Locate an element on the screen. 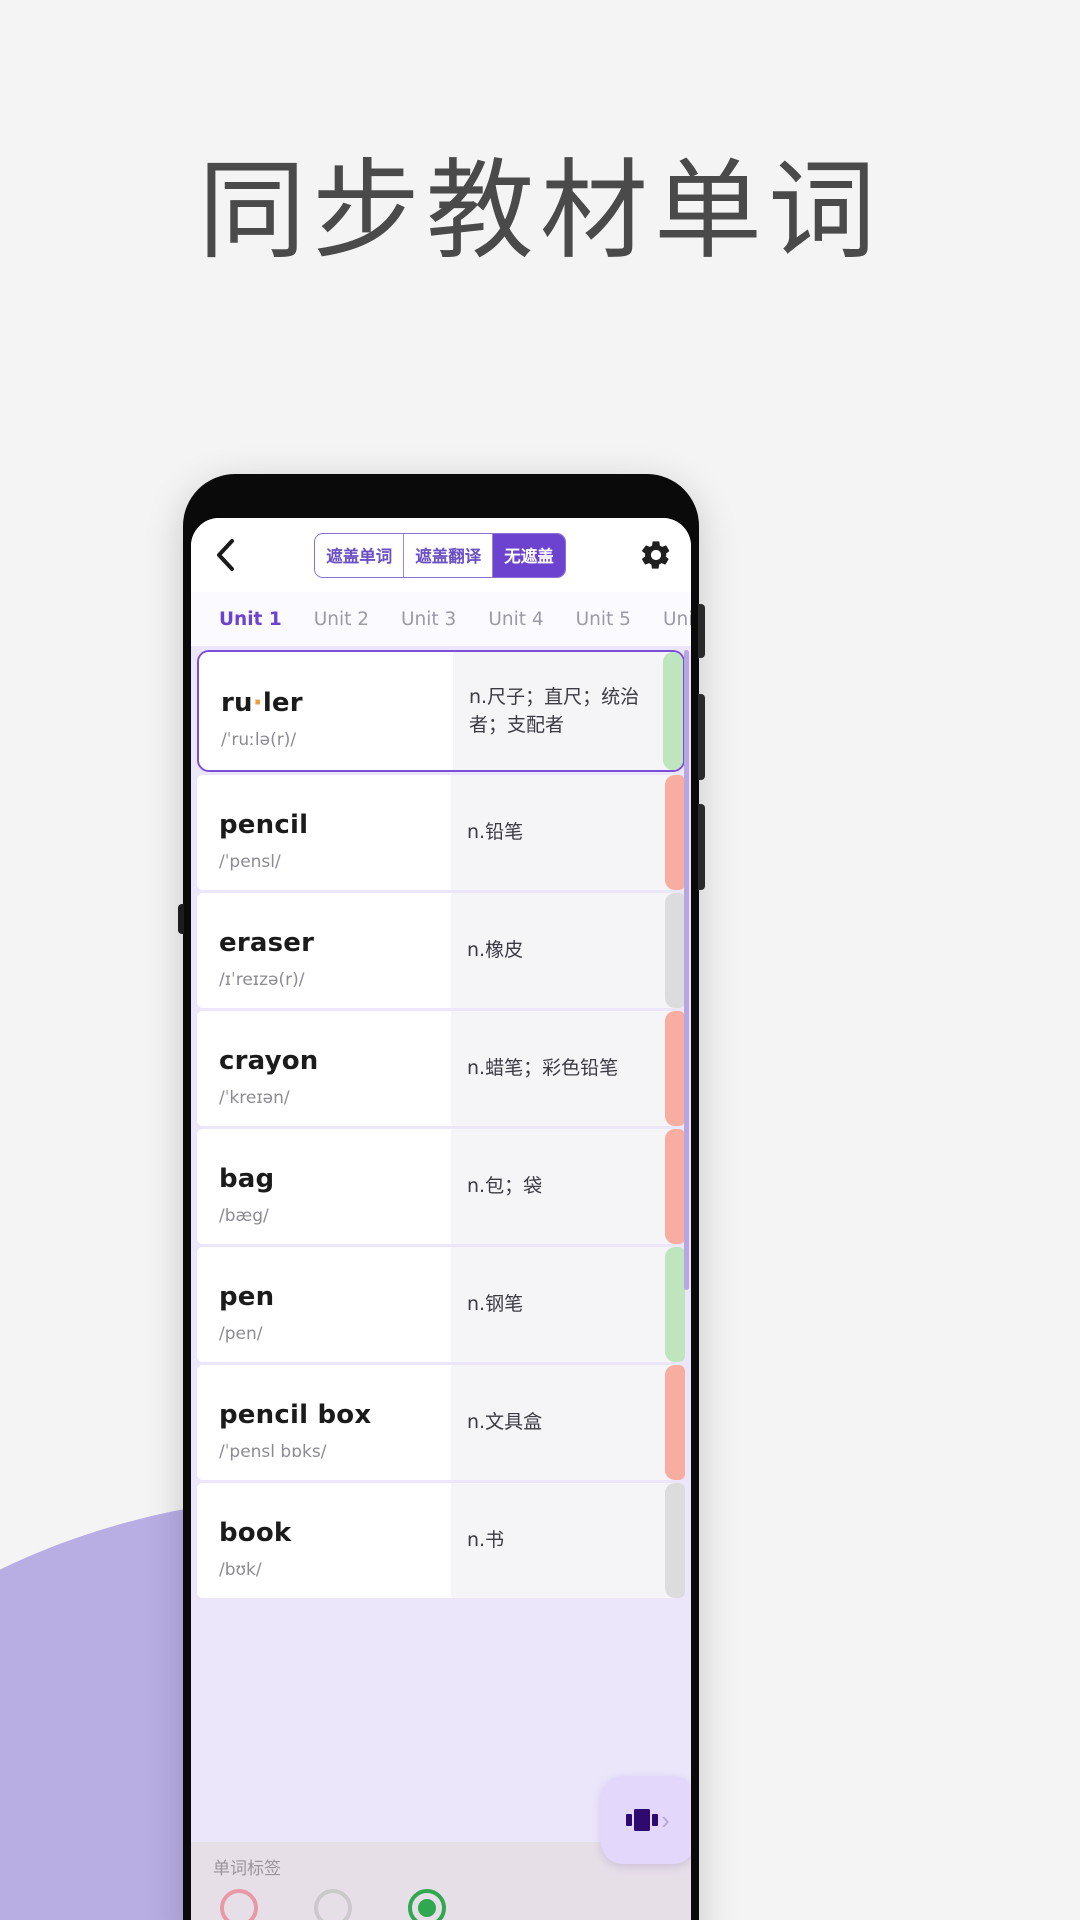  word-prefix: ru is located at coordinates (237, 703).